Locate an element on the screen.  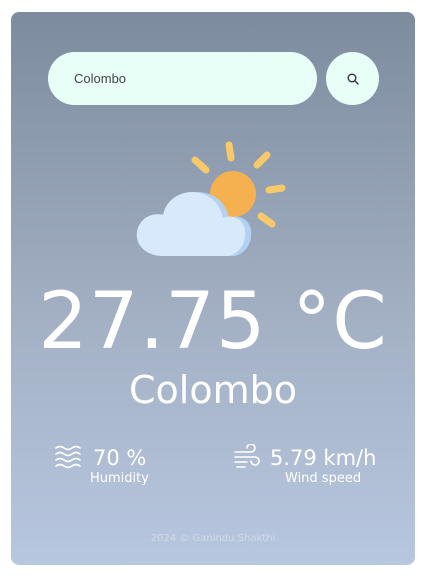
temperature-value: 27.75 °C is located at coordinates (213, 322).